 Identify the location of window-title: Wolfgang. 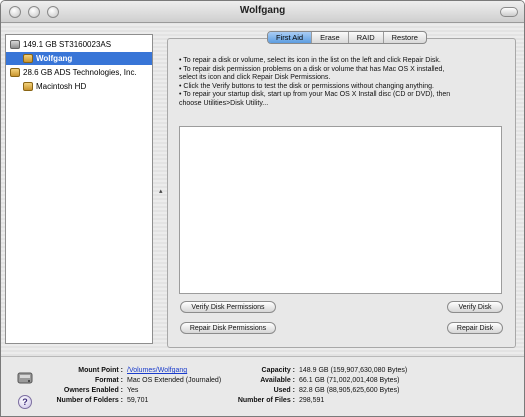
(262, 10).